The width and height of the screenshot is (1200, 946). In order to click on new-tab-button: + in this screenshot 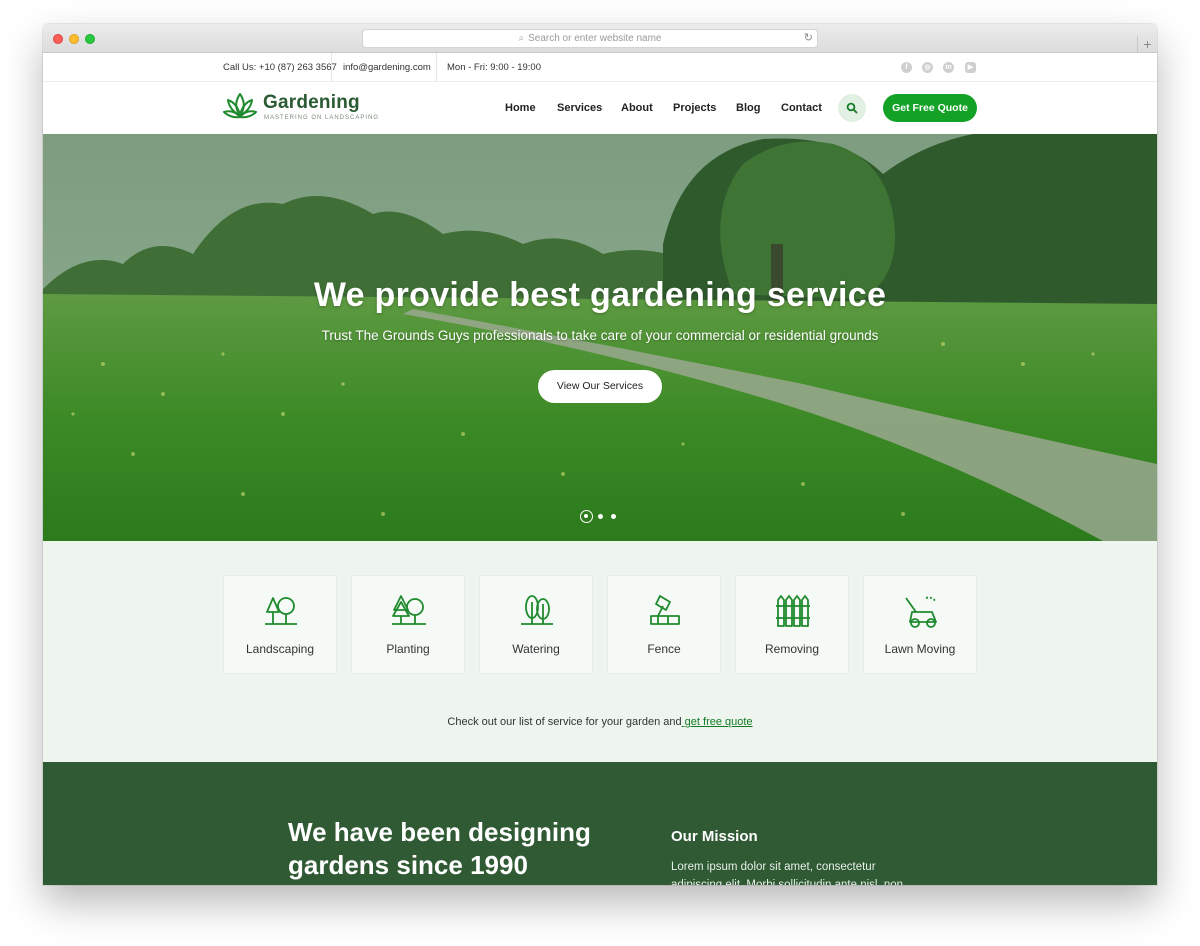, I will do `click(1147, 44)`.